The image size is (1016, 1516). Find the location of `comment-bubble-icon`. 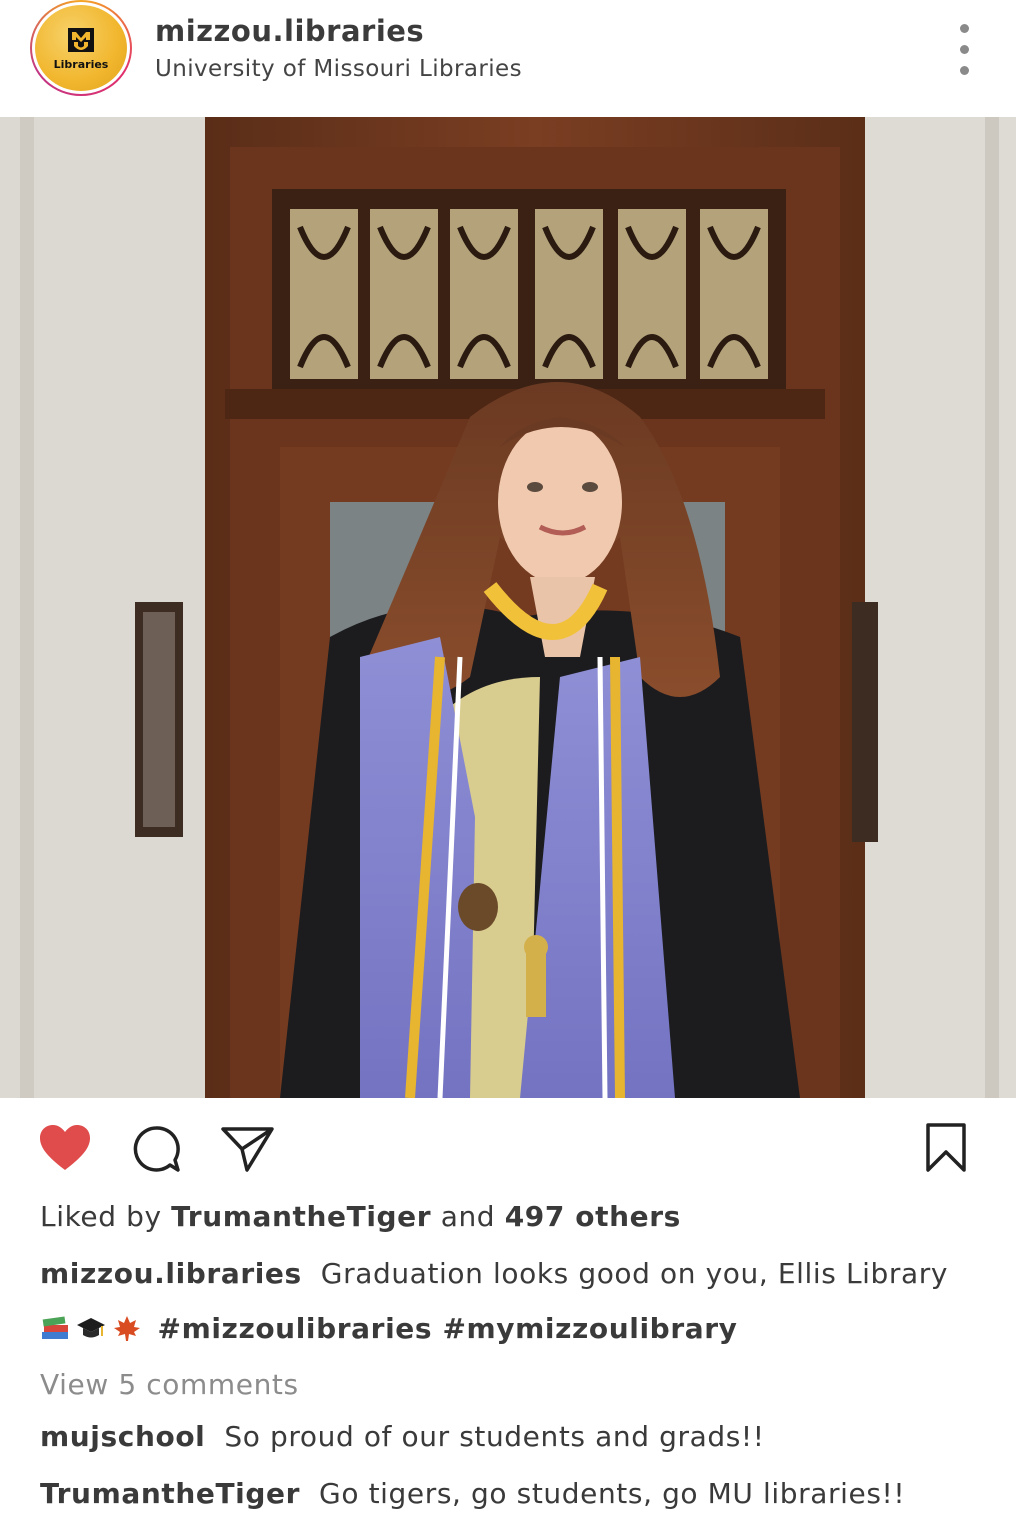

comment-bubble-icon is located at coordinates (156, 1150).